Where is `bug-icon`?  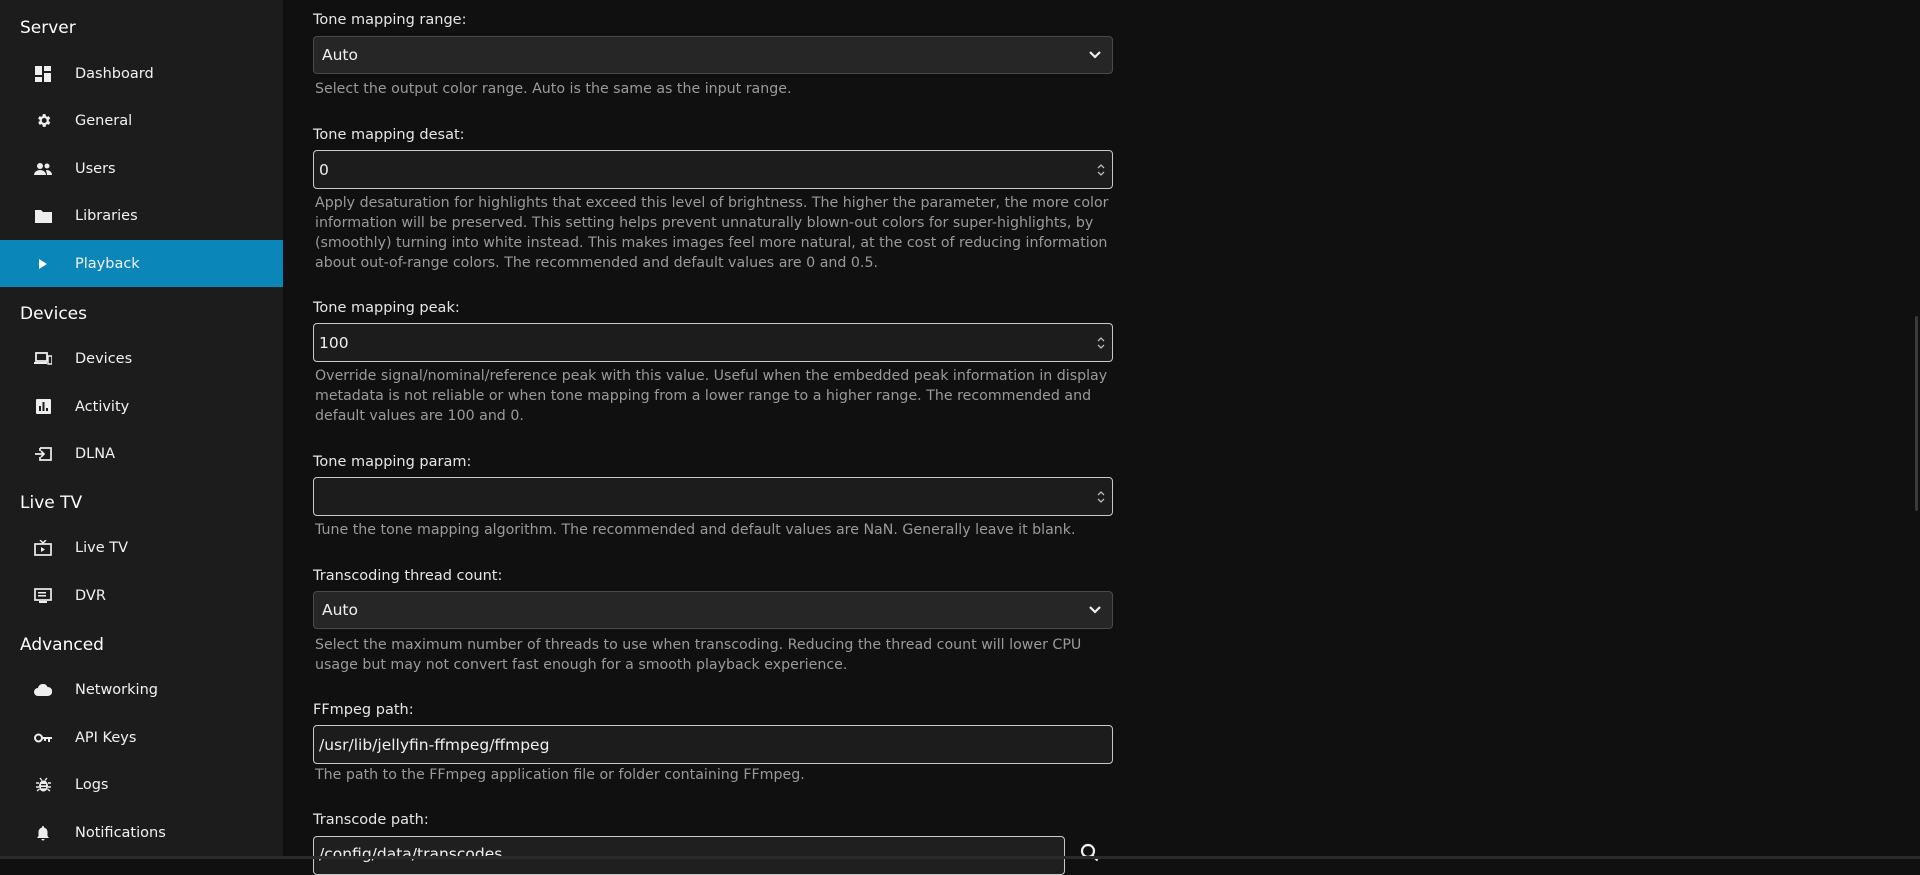 bug-icon is located at coordinates (43, 785).